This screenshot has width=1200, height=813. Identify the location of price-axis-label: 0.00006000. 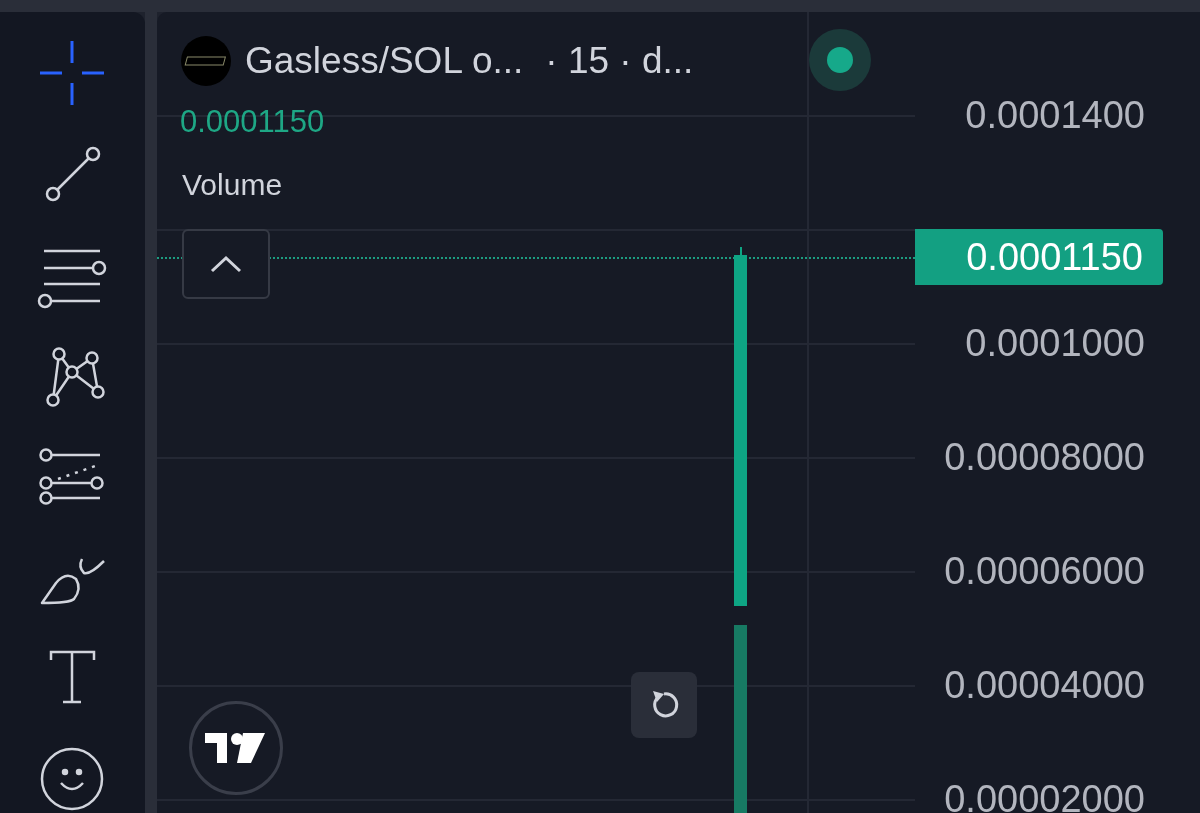
(1044, 571).